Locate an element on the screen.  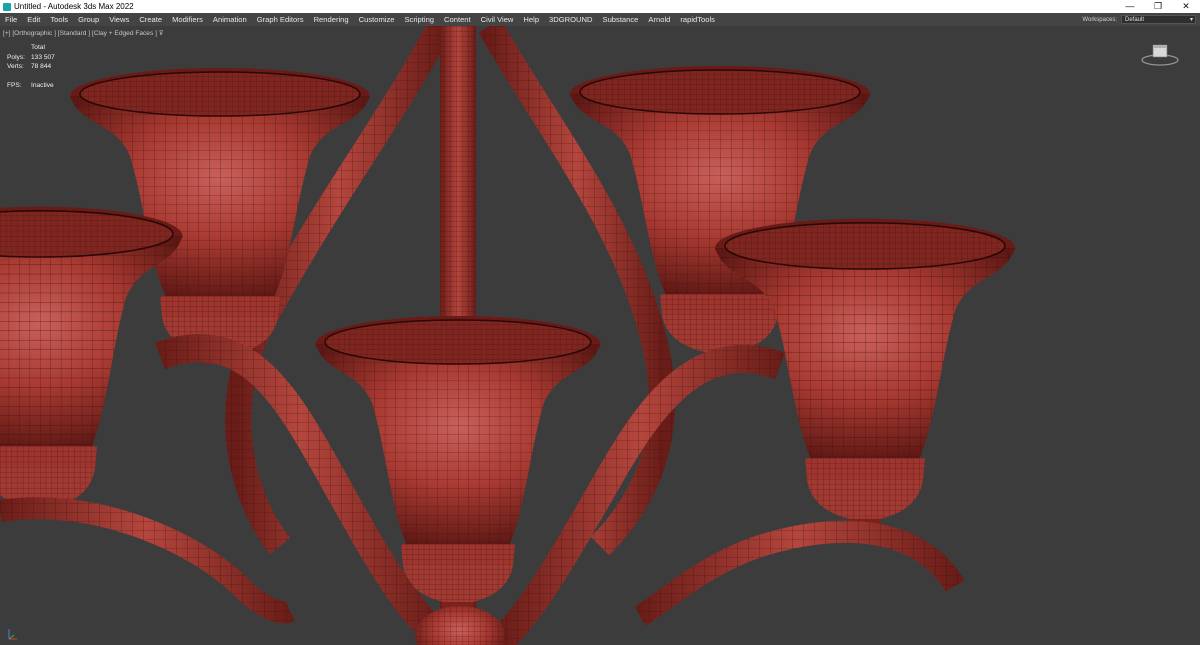
workspaces-value: Default is located at coordinates (1135, 20).